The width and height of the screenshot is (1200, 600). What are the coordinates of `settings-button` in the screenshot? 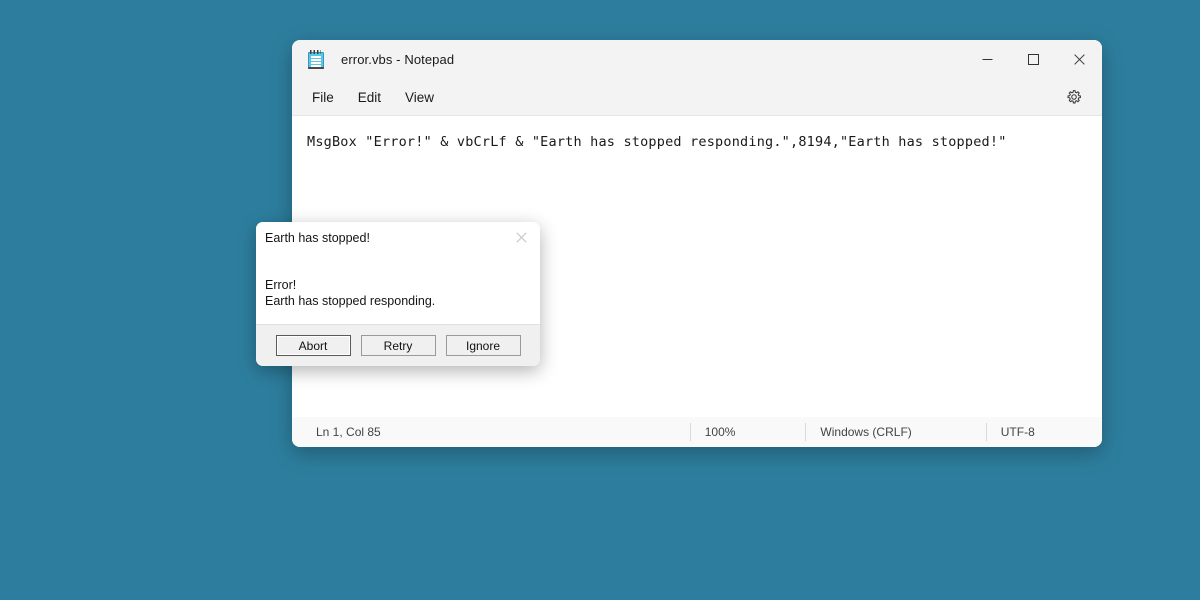 It's located at (1074, 97).